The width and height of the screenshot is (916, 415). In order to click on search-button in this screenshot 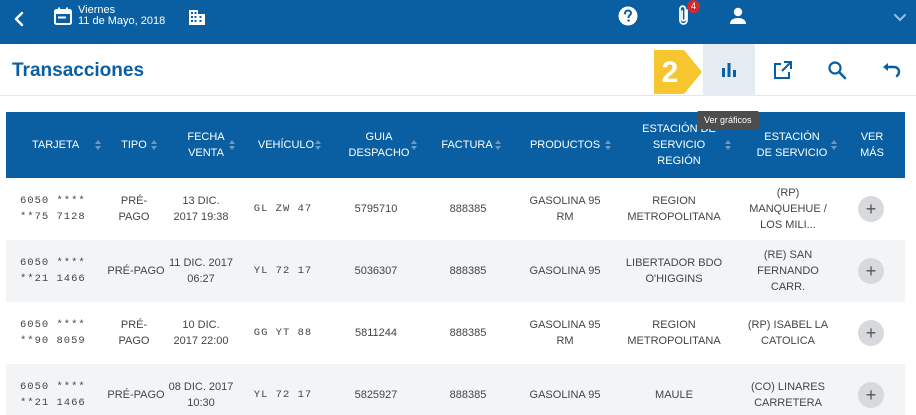, I will do `click(837, 70)`.